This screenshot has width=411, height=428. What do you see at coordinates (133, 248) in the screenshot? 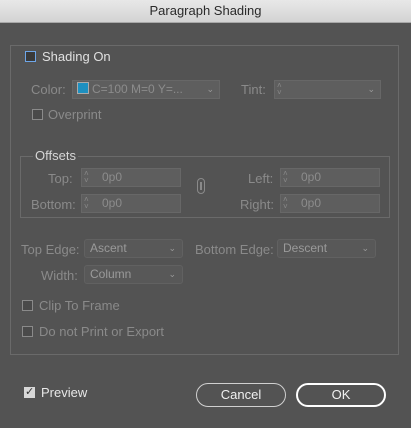
I see `top-edge-dropdown: Ascent ⌄` at bounding box center [133, 248].